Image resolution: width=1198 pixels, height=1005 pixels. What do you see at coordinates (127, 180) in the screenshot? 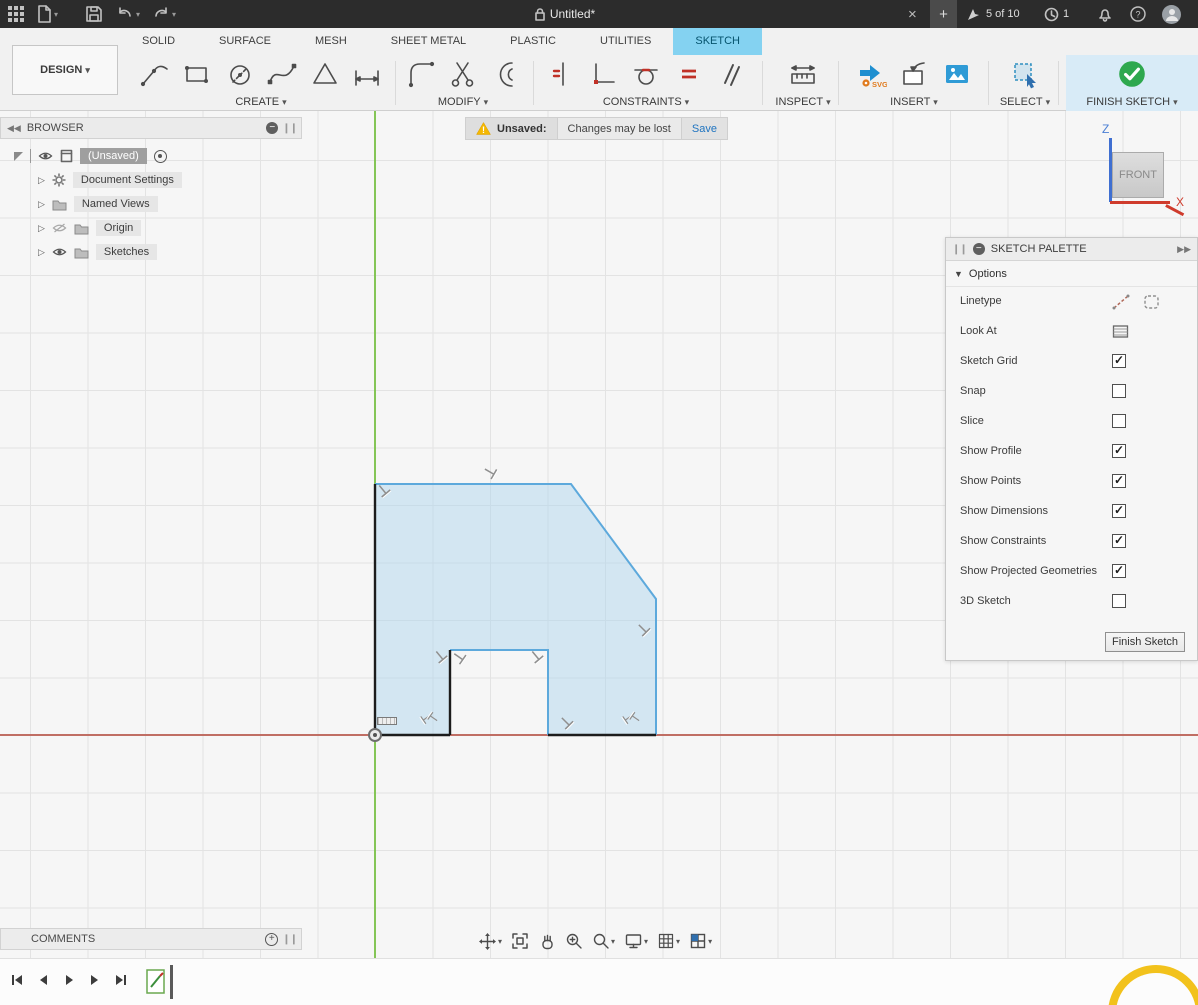
I see `browser-item-label: Document Settings` at bounding box center [127, 180].